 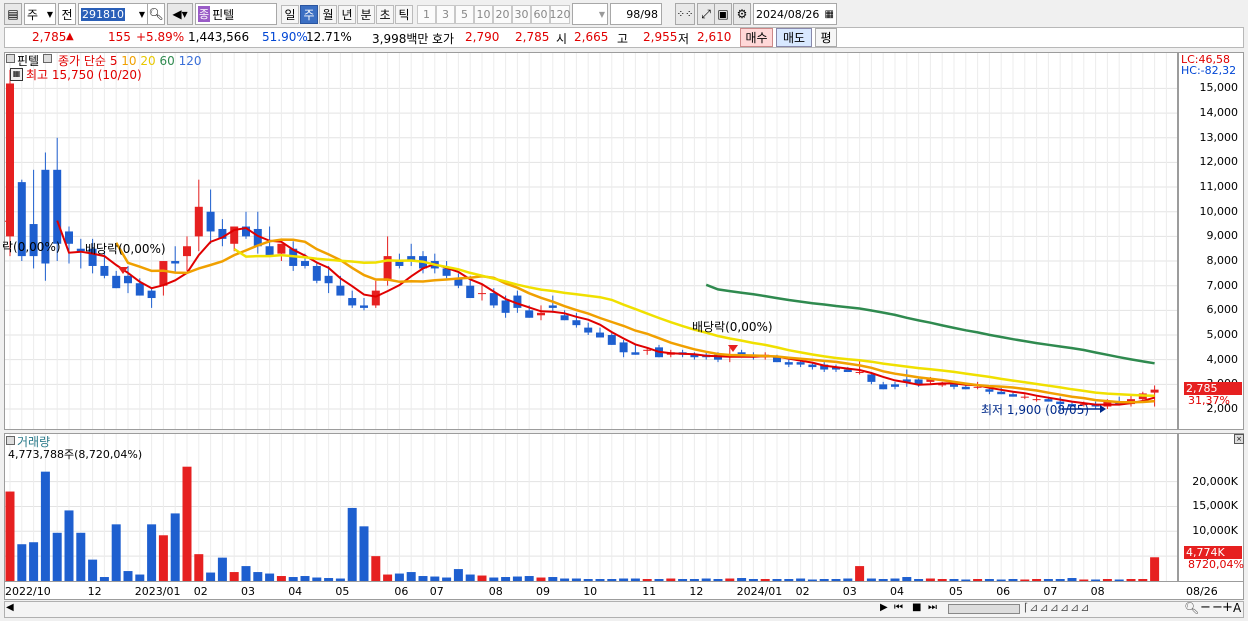 I want to click on volume-pct: 8720,04%, so click(x=1216, y=564).